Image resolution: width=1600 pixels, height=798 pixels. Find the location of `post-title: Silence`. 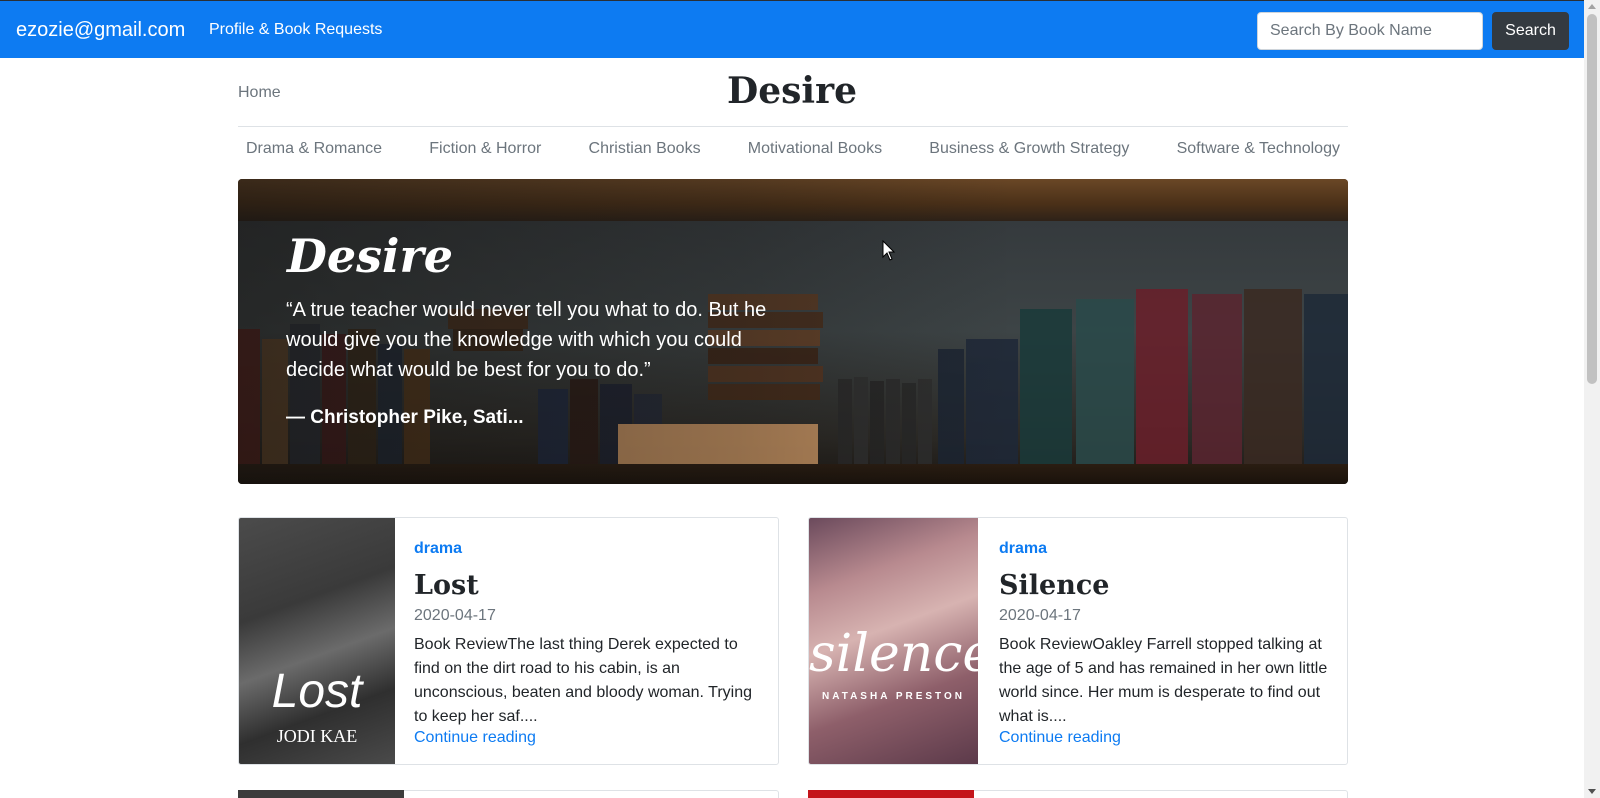

post-title: Silence is located at coordinates (1054, 585).